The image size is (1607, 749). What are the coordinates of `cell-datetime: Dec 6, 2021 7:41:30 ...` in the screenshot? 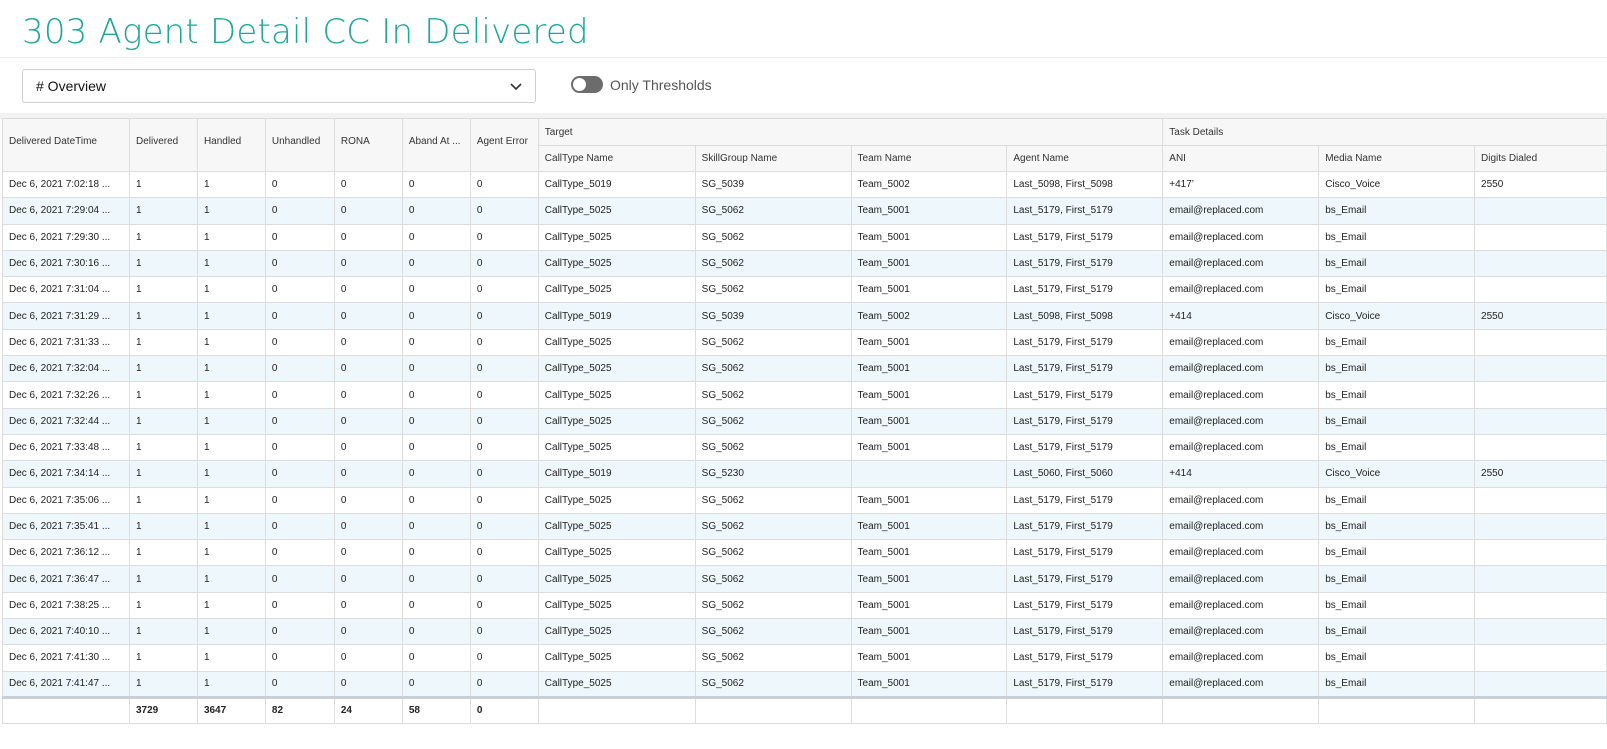 It's located at (66, 658).